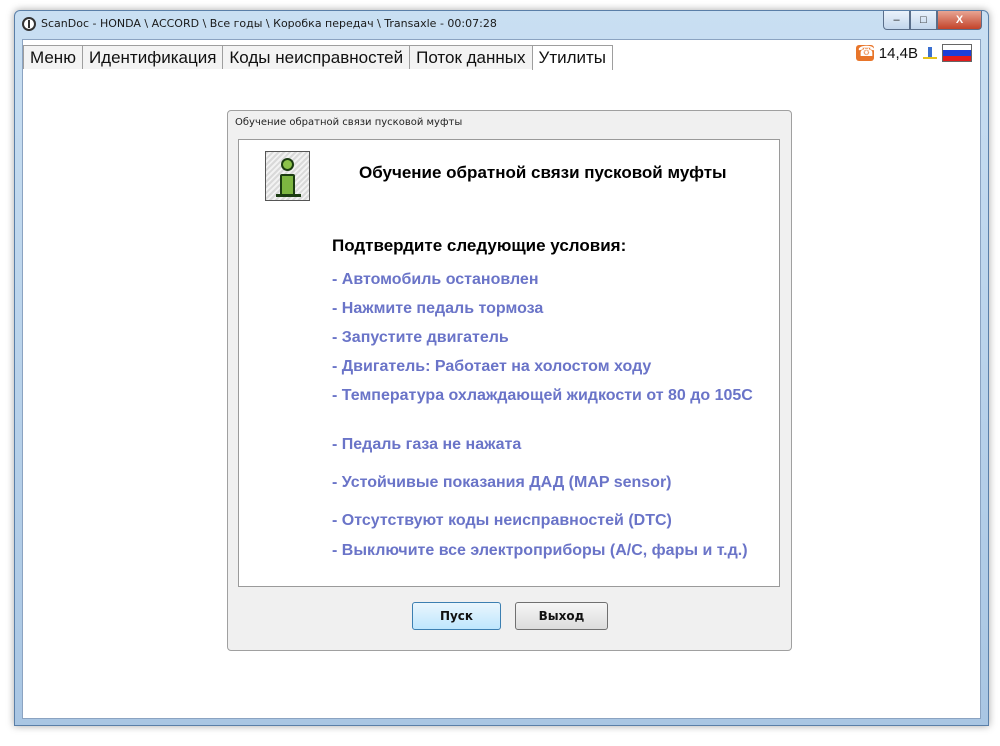 This screenshot has height=746, width=1000. I want to click on app-steering-icon, so click(29, 24).